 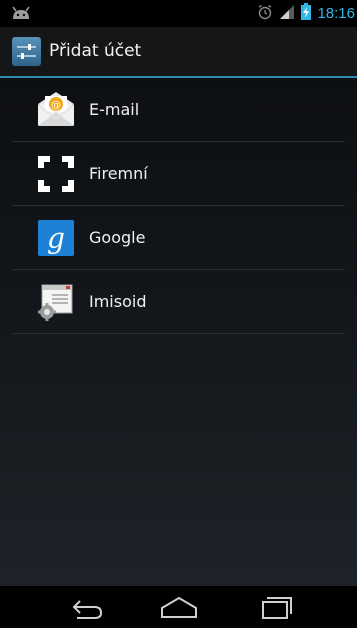 What do you see at coordinates (178, 238) in the screenshot?
I see `list-item-google: g Google` at bounding box center [178, 238].